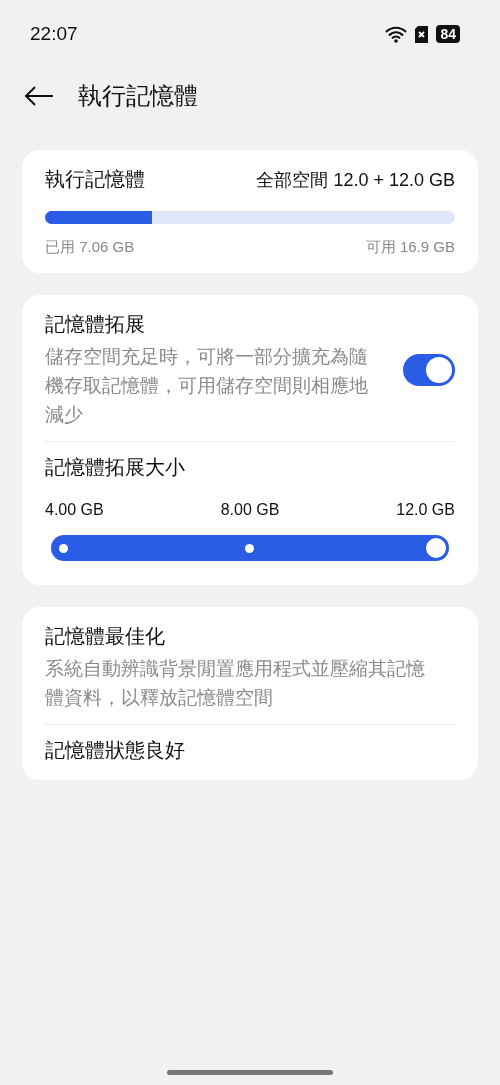  Describe the element at coordinates (54, 34) in the screenshot. I see `status-time: 22:07` at that location.